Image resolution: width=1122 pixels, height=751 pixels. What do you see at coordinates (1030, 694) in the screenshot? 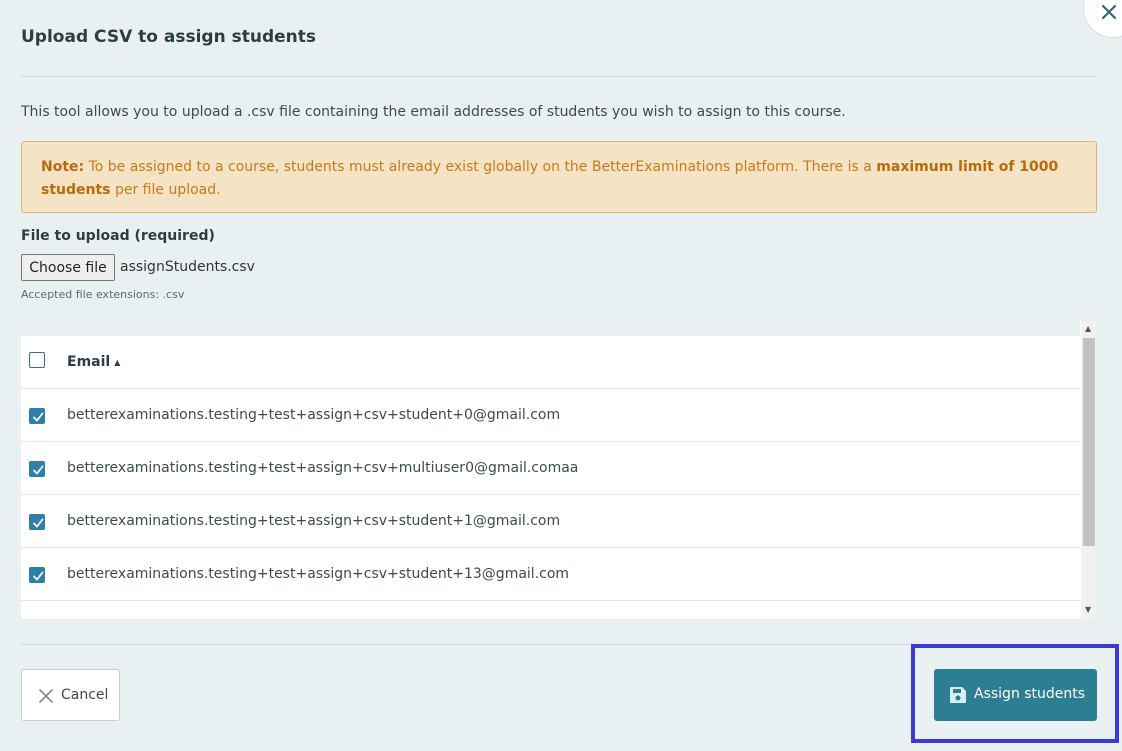
I see `assign-label: Assign students` at bounding box center [1030, 694].